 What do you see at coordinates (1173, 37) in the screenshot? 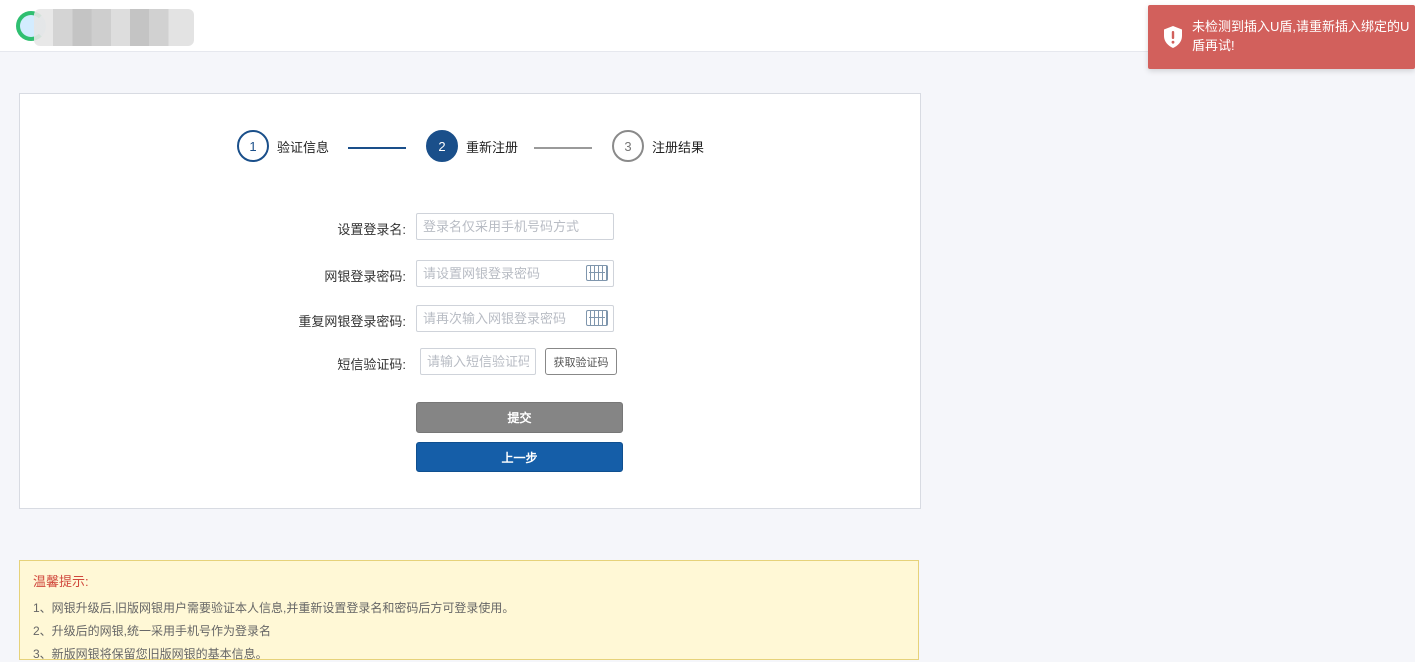
I see `shield-exclamation-icon` at bounding box center [1173, 37].